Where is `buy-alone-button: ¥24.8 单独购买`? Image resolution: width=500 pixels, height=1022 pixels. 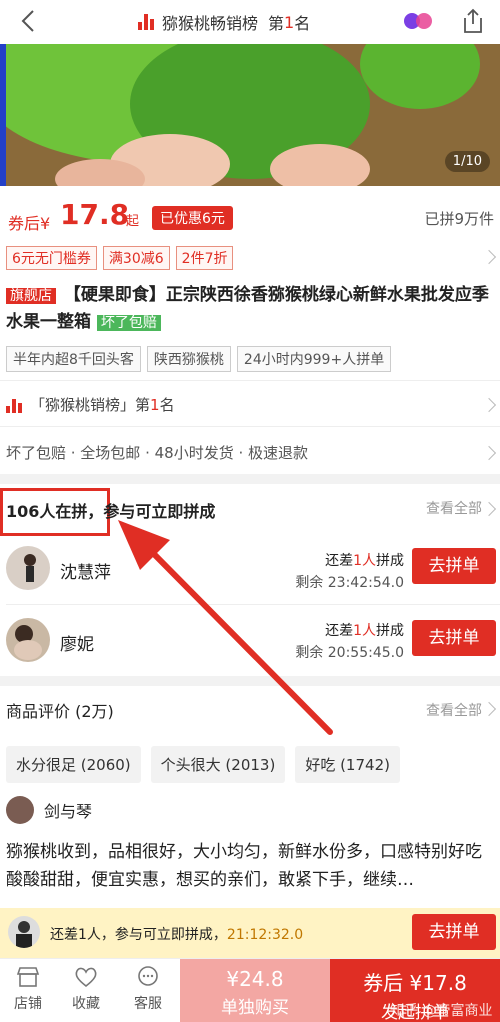
buy-alone-button: ¥24.8 单独购买 is located at coordinates (255, 990).